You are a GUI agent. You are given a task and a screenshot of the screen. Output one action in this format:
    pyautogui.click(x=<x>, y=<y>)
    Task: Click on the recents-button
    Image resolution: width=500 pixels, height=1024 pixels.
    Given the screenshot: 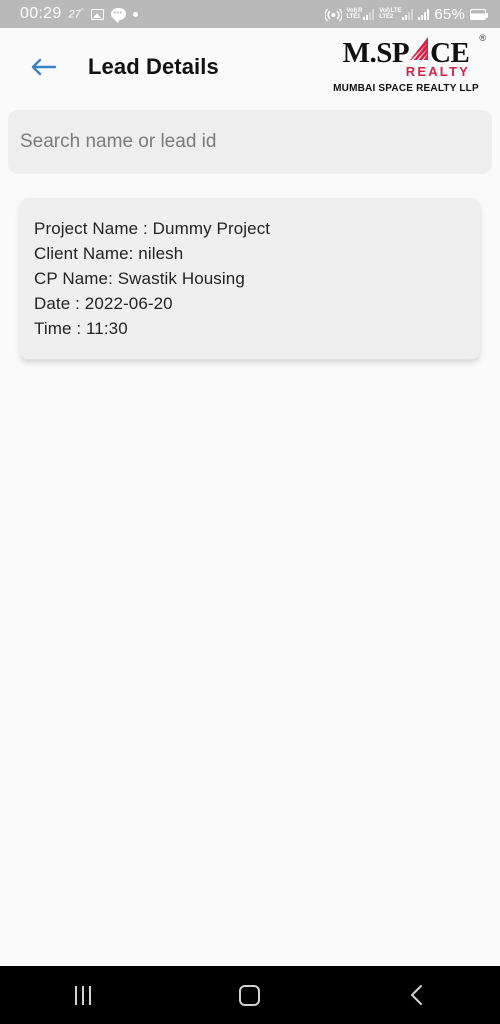 What is the action you would take?
    pyautogui.click(x=83, y=995)
    